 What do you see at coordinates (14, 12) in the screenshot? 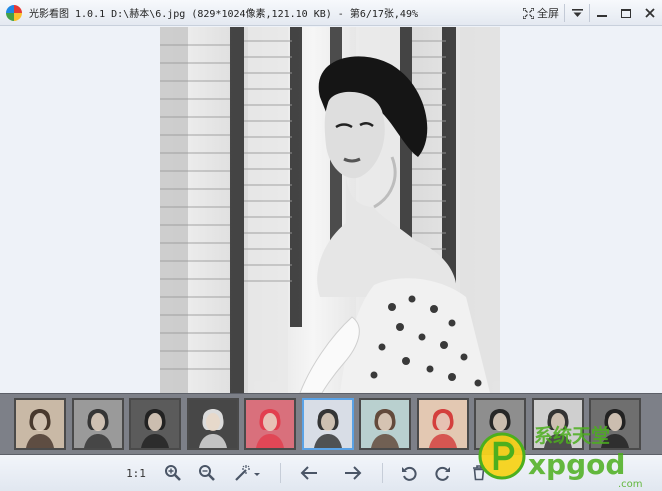
I see `app-logo-icon` at bounding box center [14, 12].